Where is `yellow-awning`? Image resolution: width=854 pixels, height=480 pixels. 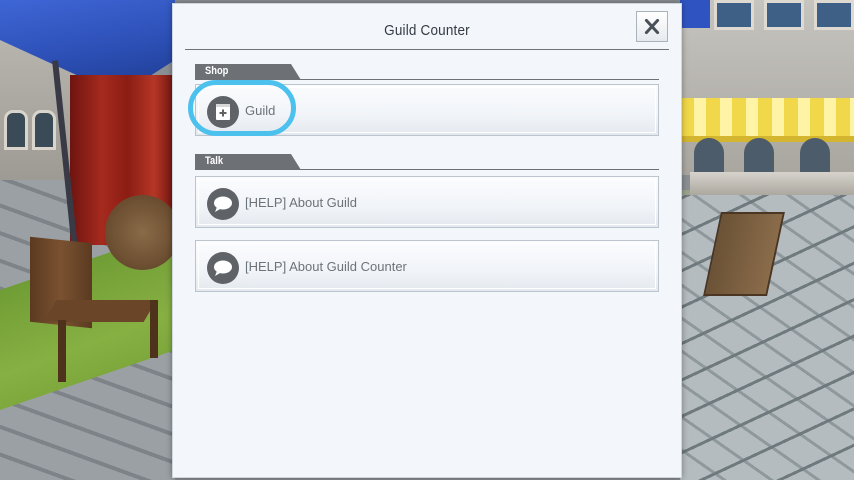
yellow-awning is located at coordinates (767, 120).